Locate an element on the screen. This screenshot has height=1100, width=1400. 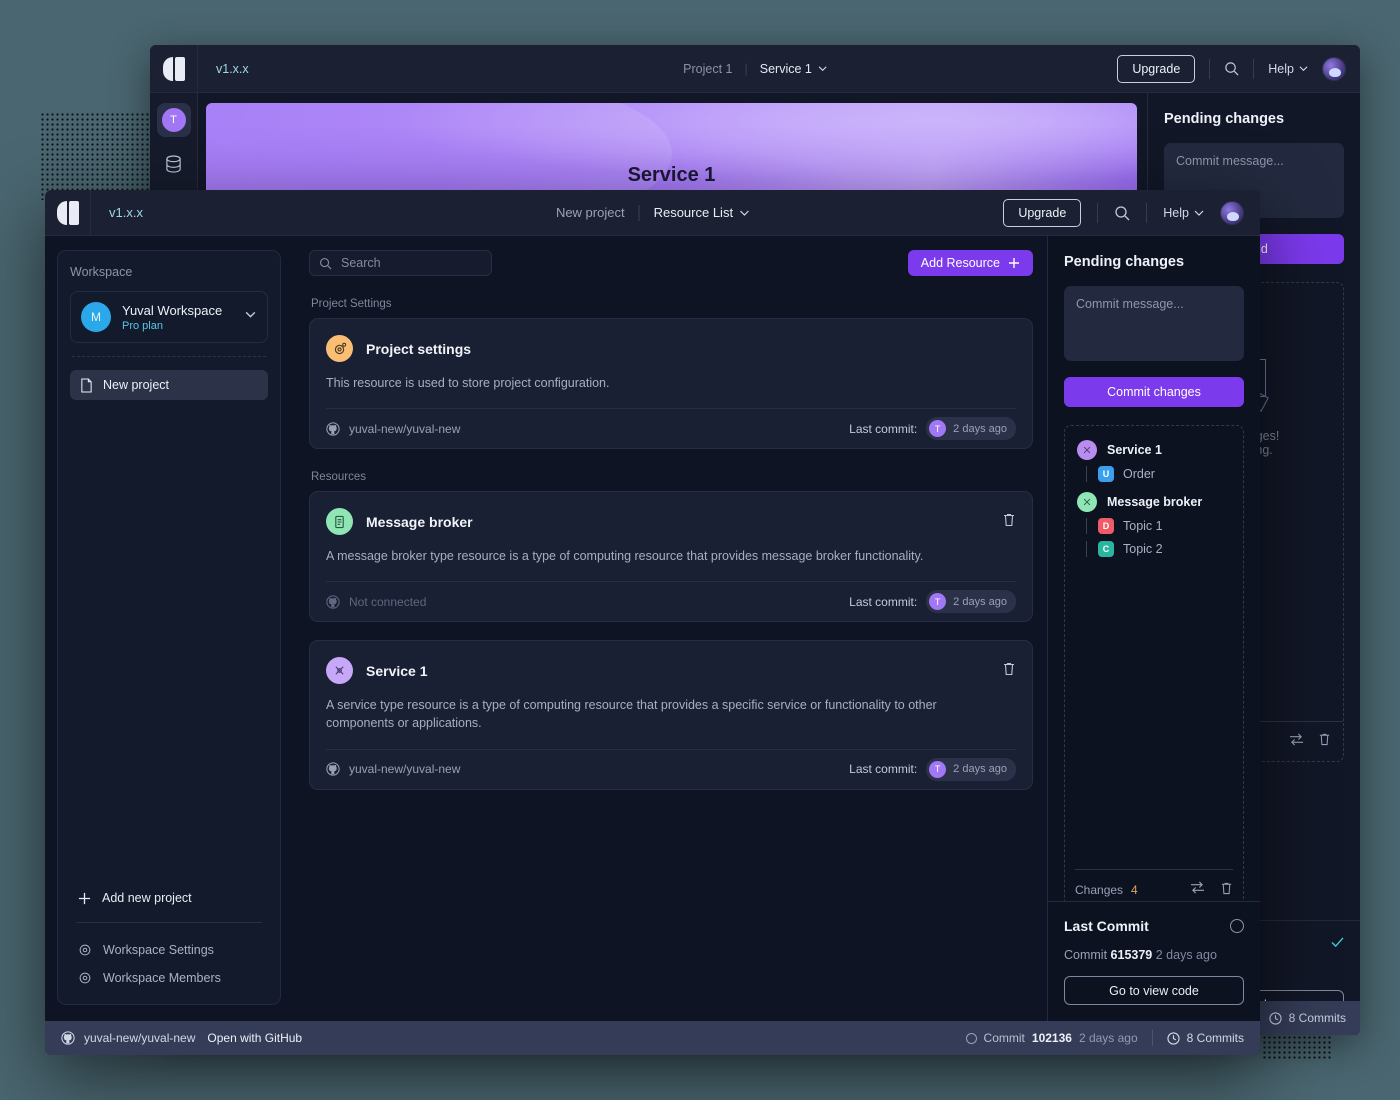
tree-node-message-broker: Message broker is located at coordinates (1154, 502).